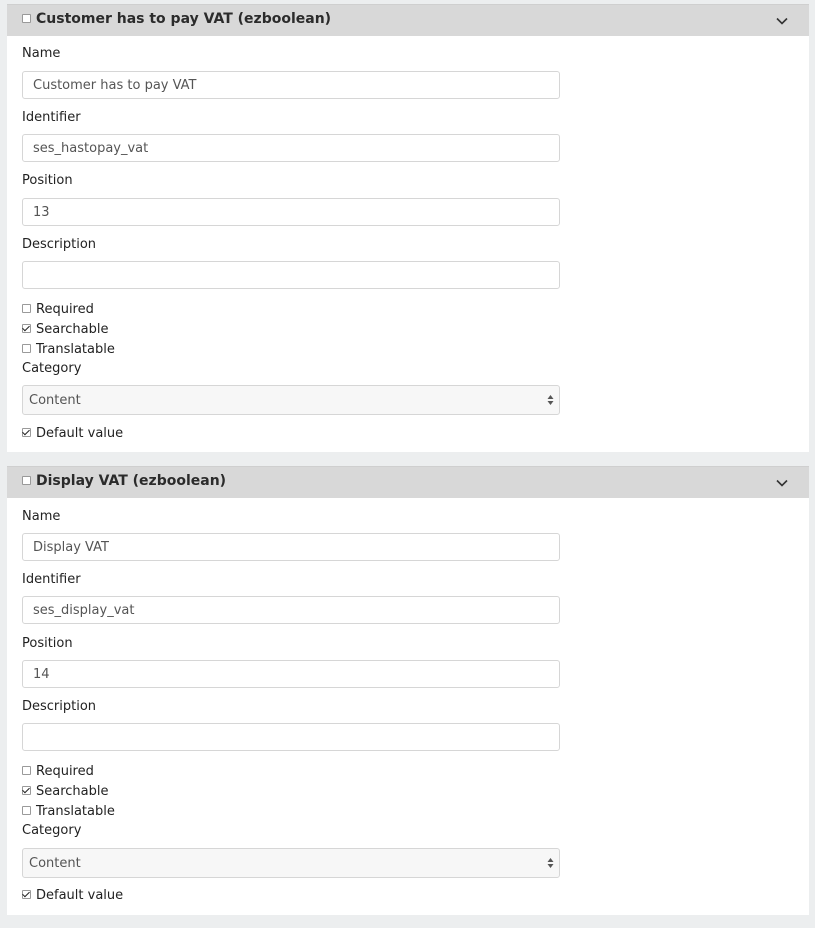 The image size is (815, 928). I want to click on identifier-input-value: ses_hastopay_vat, so click(91, 148).